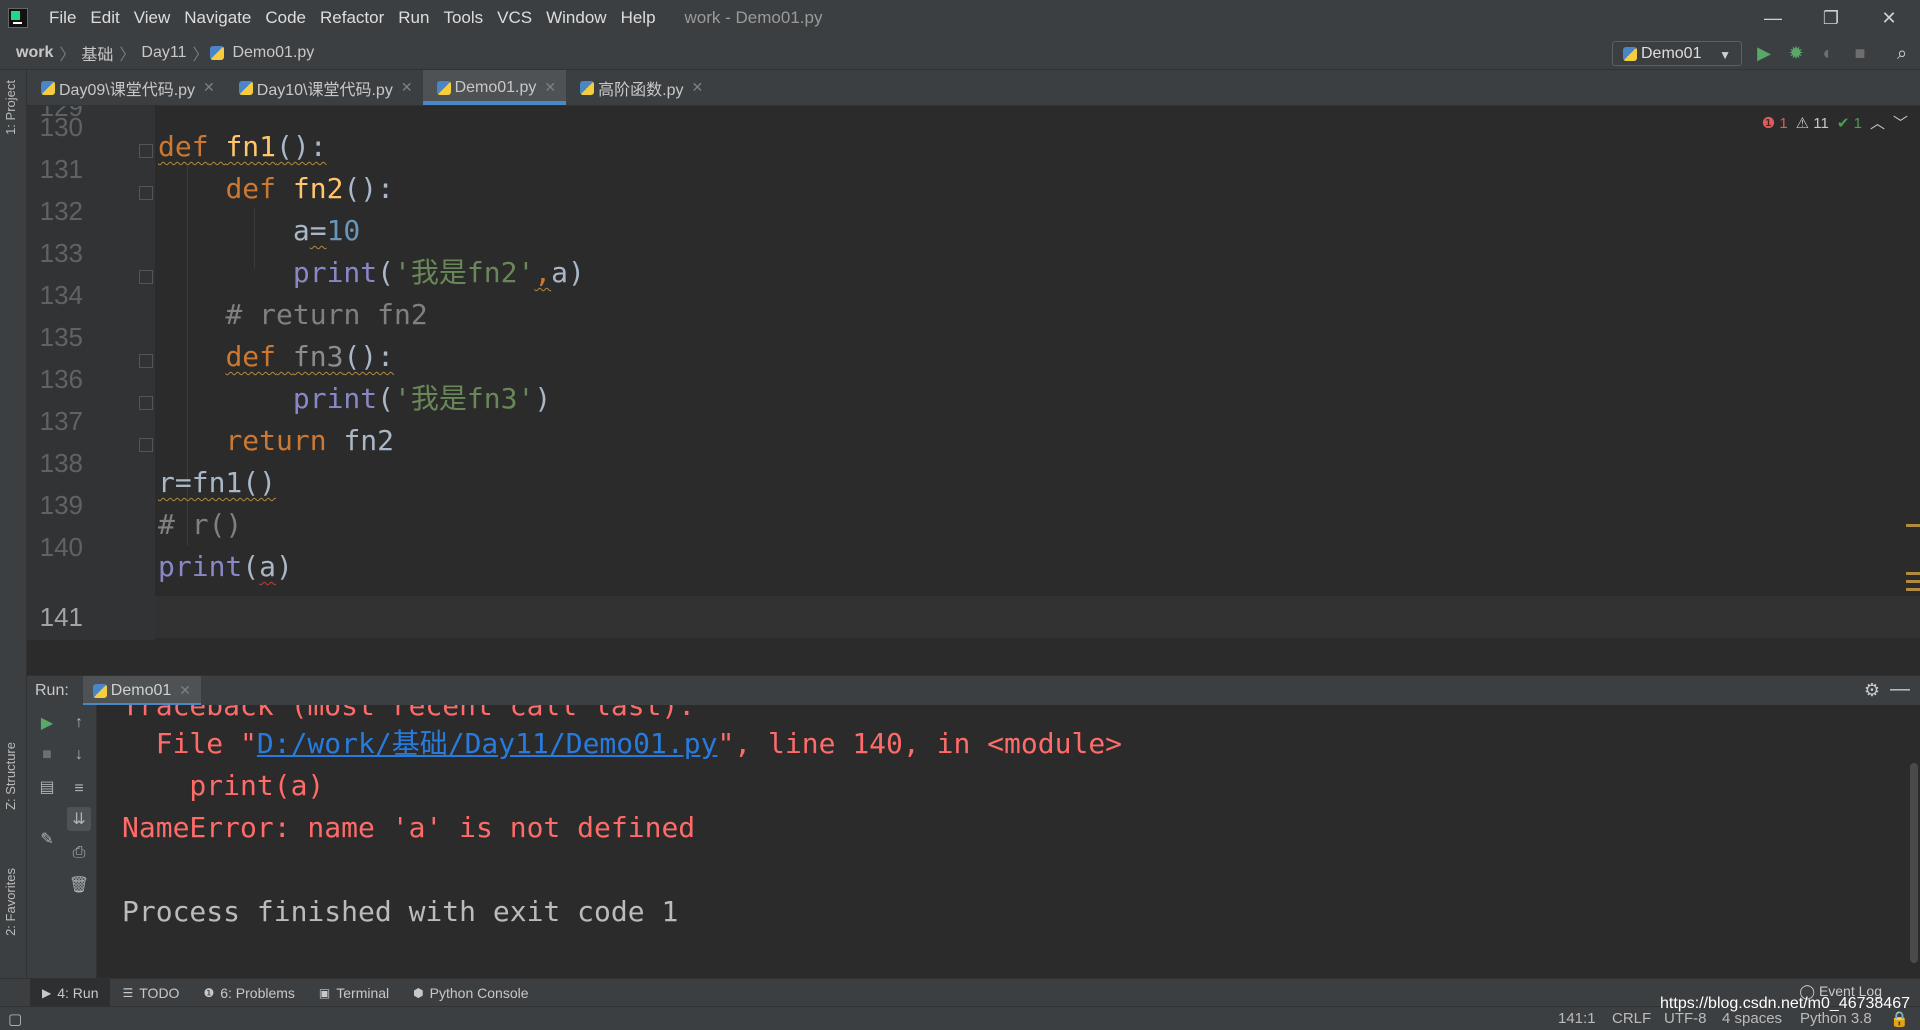  What do you see at coordinates (324, 87) in the screenshot?
I see `editor-tab: Day10\课堂代码.py ✕` at bounding box center [324, 87].